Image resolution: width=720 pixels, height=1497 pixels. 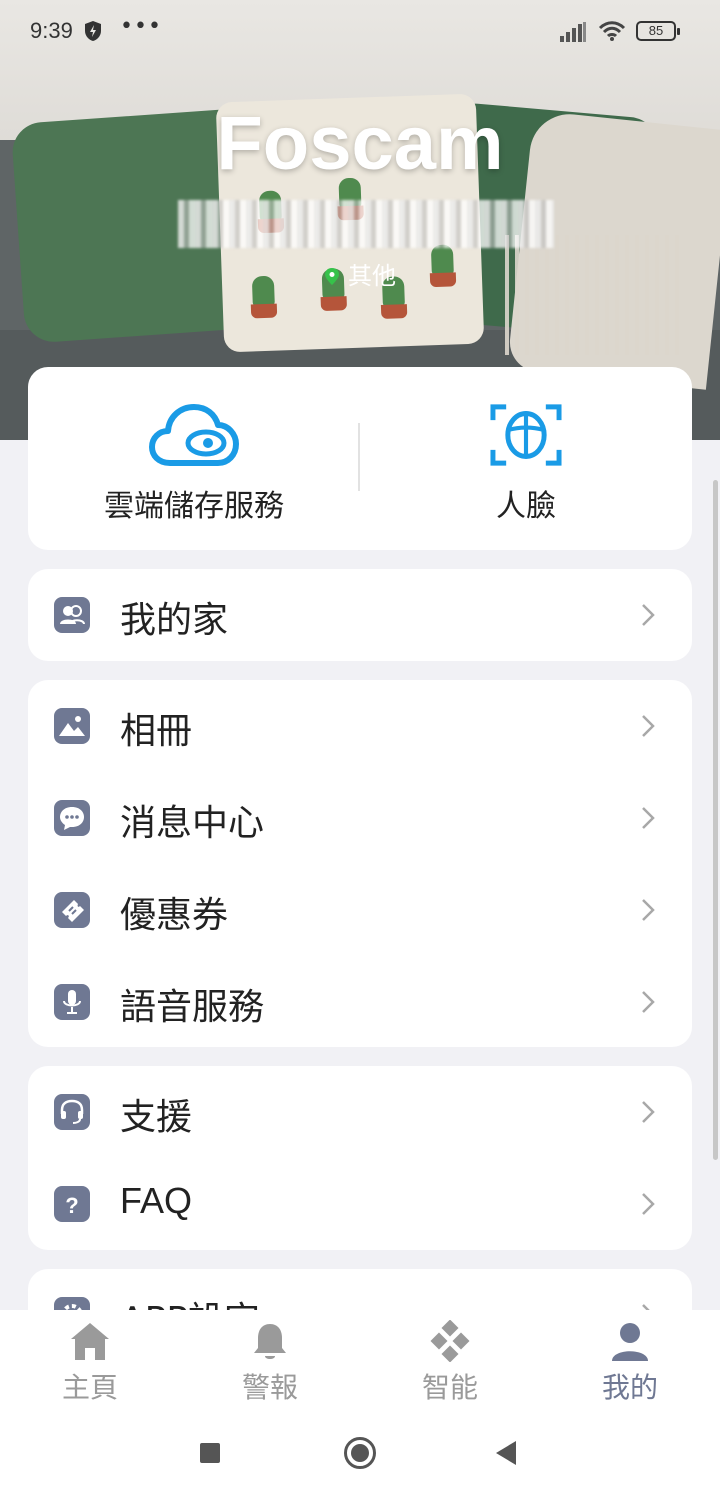 What do you see at coordinates (360, 910) in the screenshot?
I see `menu-item-coupons: 優惠券` at bounding box center [360, 910].